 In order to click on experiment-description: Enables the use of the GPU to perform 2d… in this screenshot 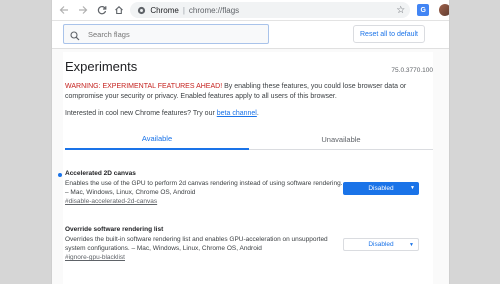, I will do `click(204, 188)`.